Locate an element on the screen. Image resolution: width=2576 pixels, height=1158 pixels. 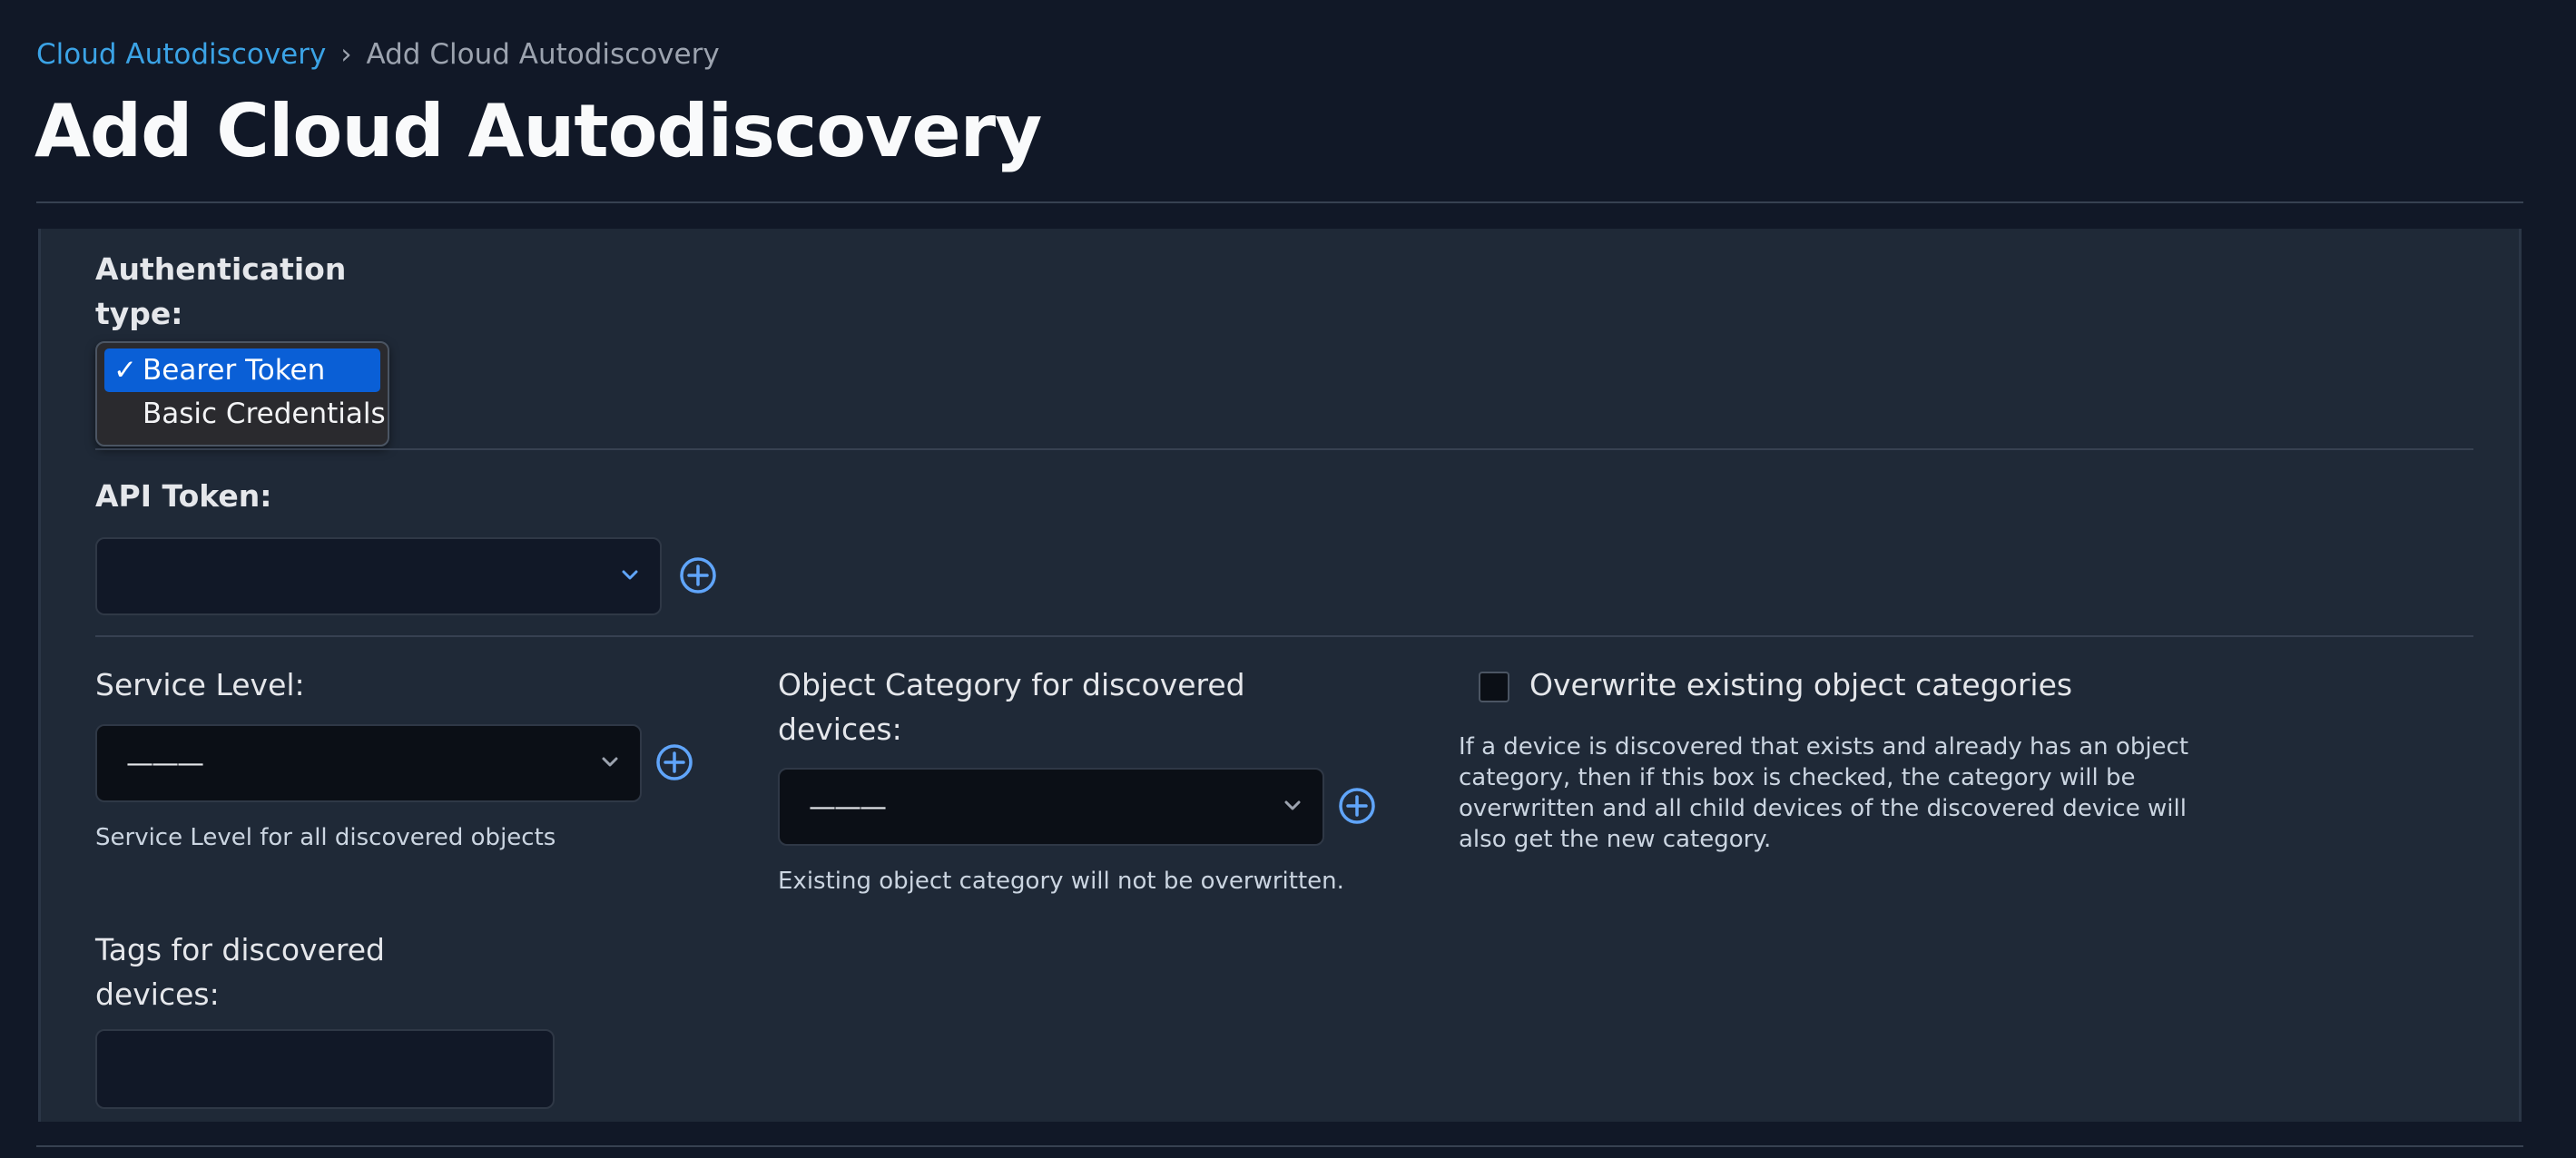
service-level-label: Service Level: is located at coordinates (200, 685).